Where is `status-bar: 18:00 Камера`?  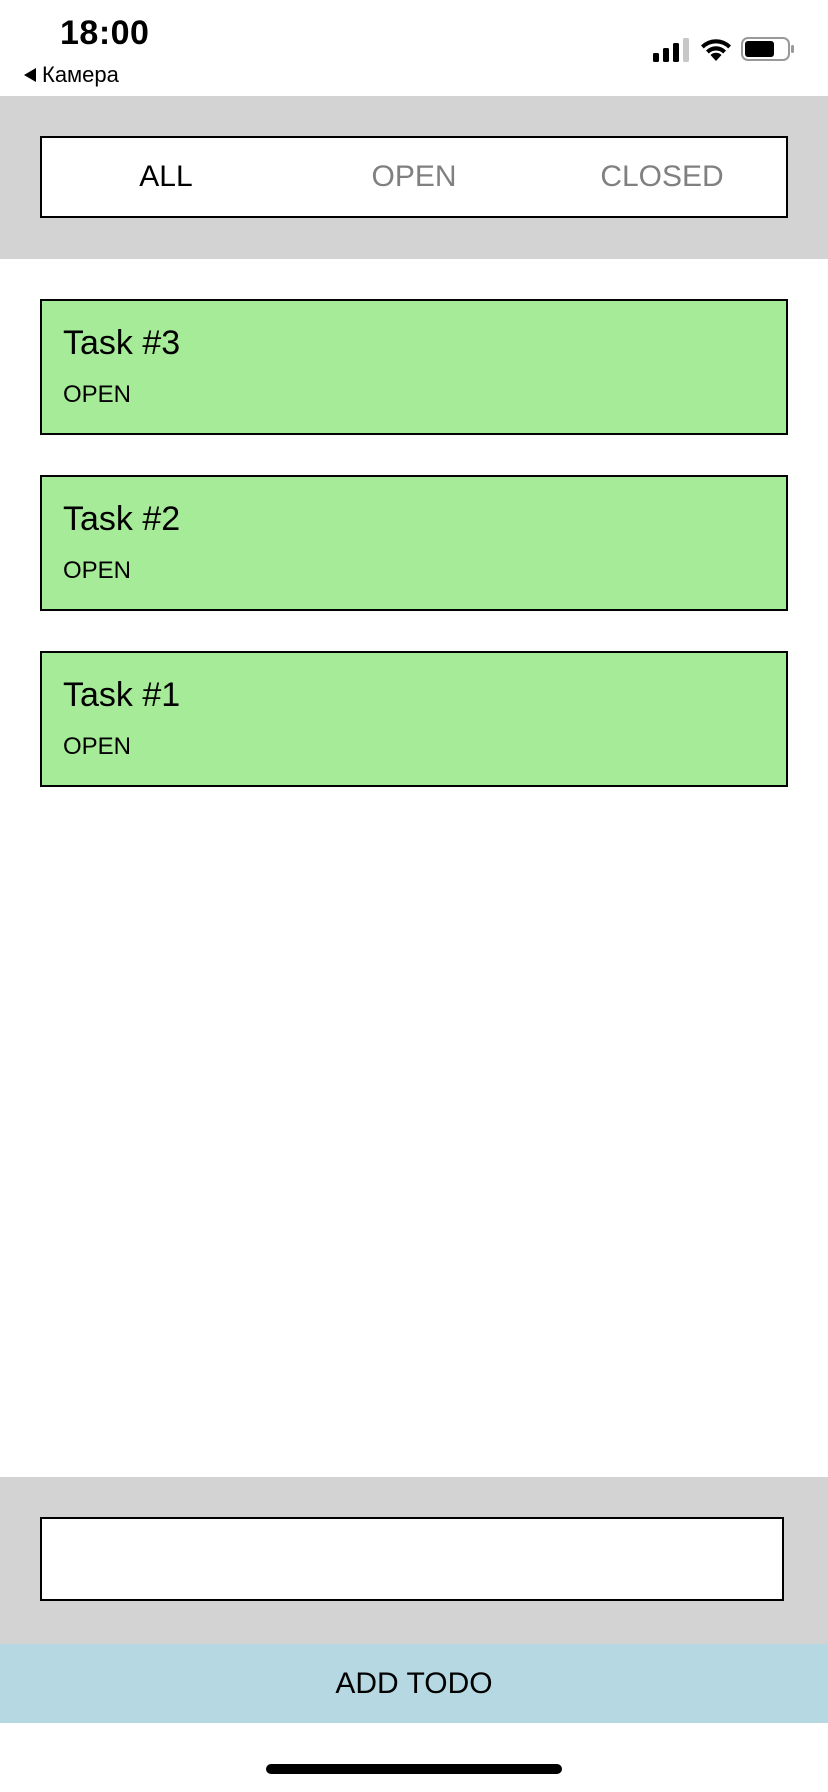
status-bar: 18:00 Камера is located at coordinates (414, 48).